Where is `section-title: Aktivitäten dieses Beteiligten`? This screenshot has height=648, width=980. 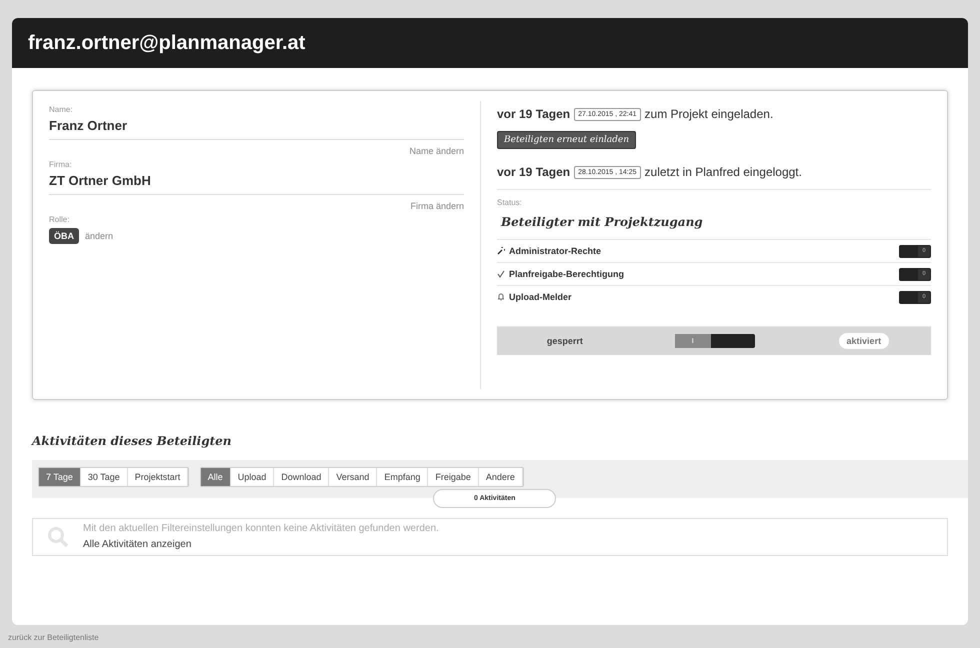 section-title: Aktivitäten dieses Beteiligten is located at coordinates (131, 441).